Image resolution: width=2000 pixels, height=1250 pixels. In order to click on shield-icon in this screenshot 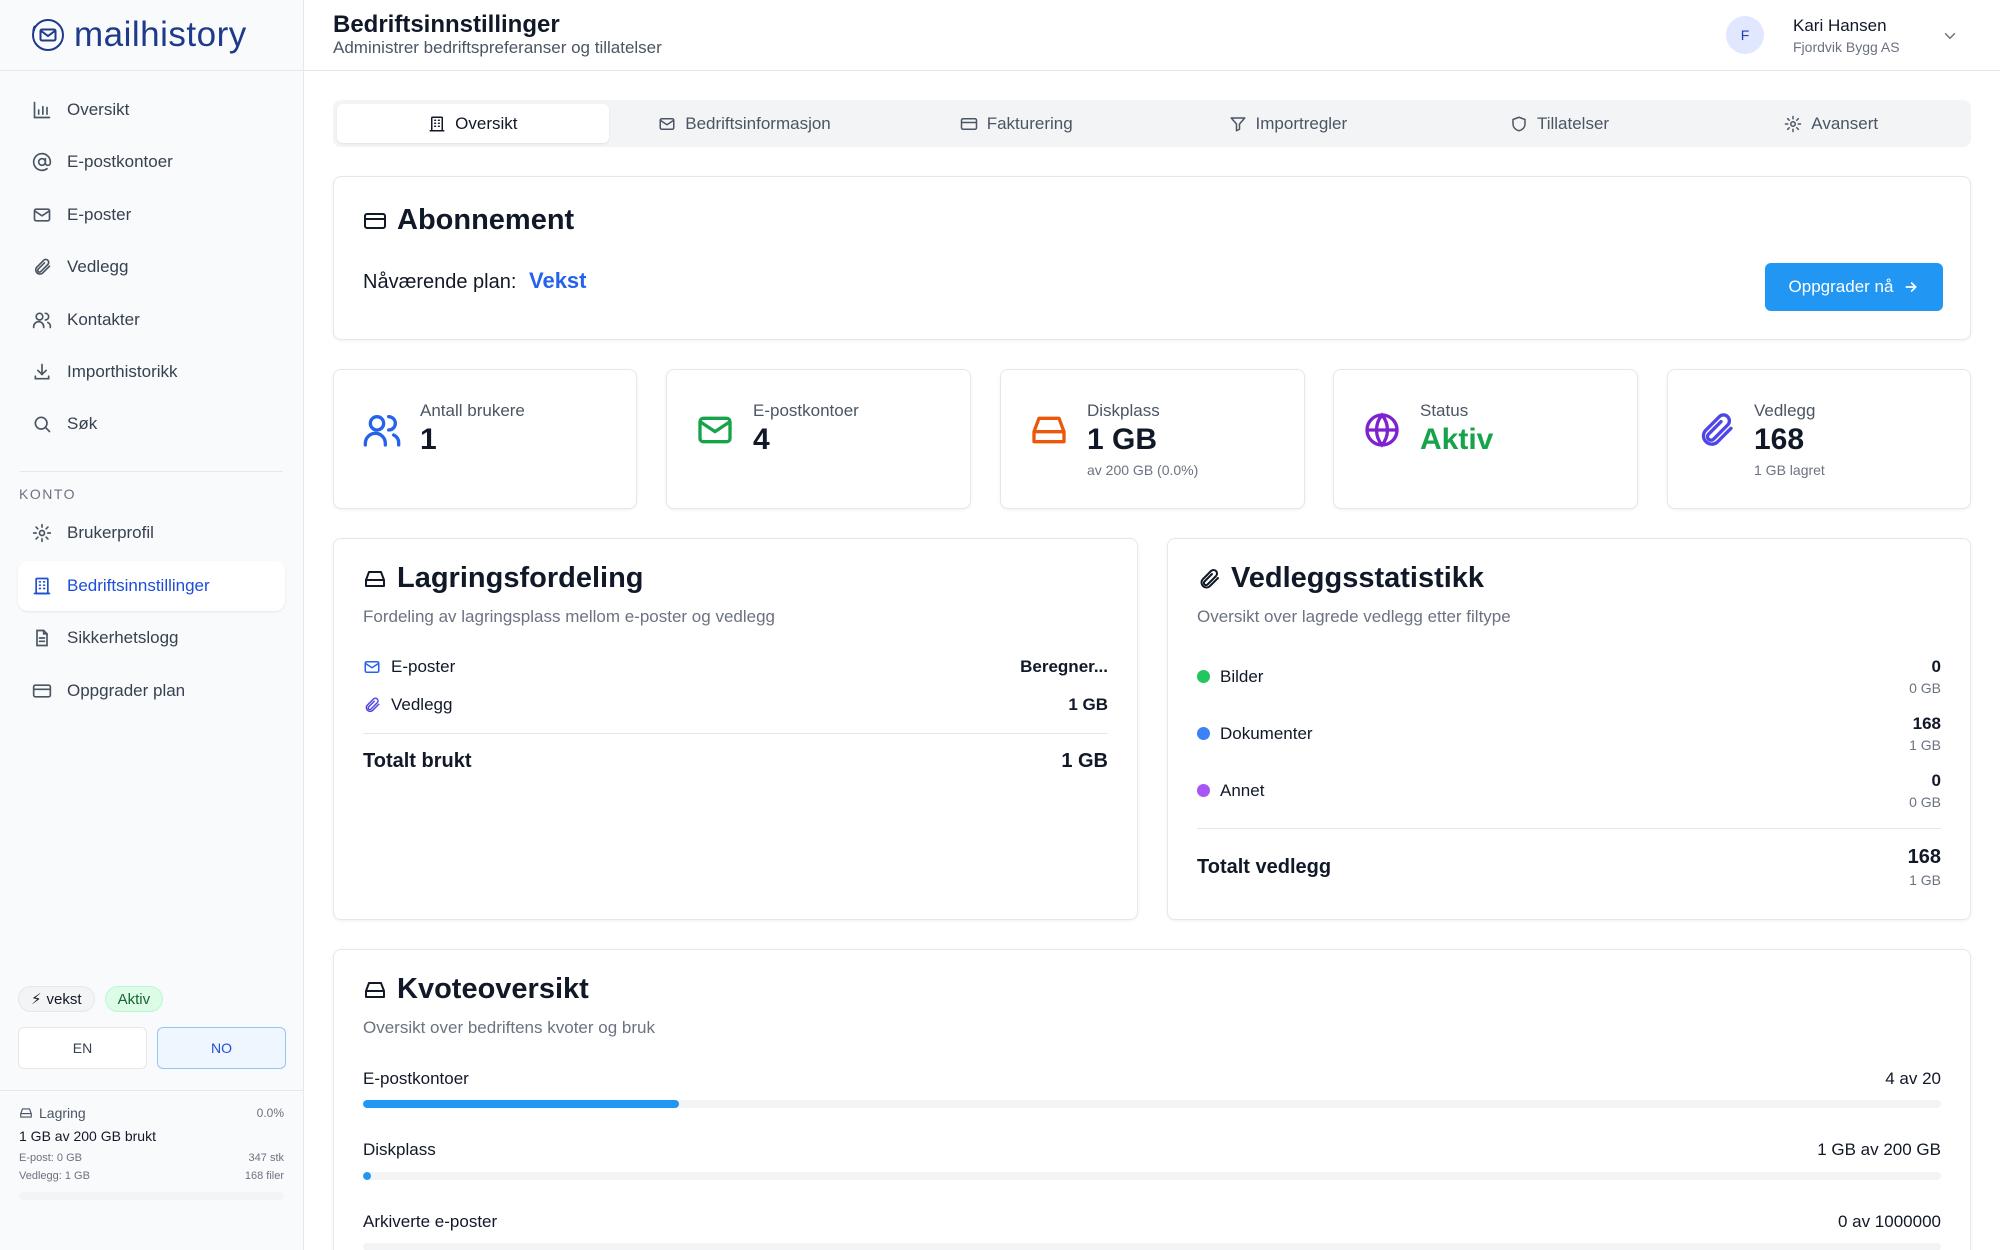, I will do `click(1519, 123)`.